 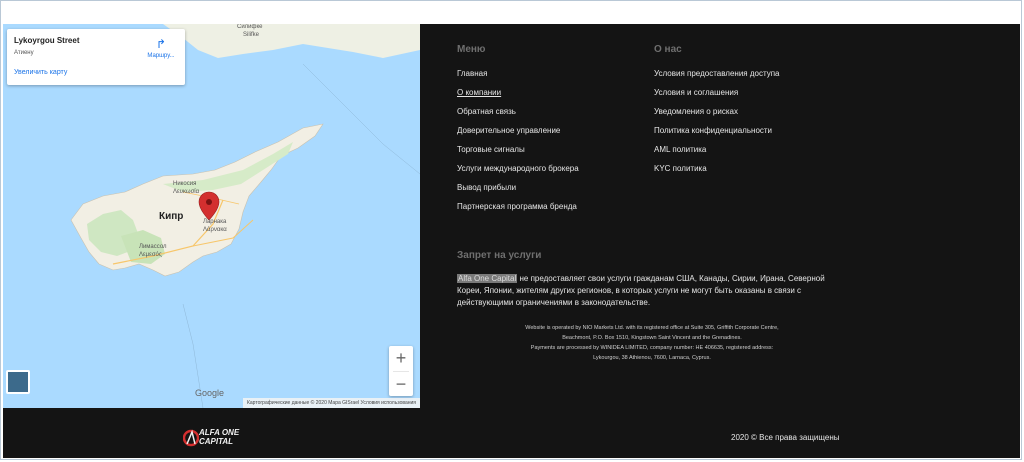 What do you see at coordinates (250, 27) in the screenshot?
I see `city-silifke: Силифке` at bounding box center [250, 27].